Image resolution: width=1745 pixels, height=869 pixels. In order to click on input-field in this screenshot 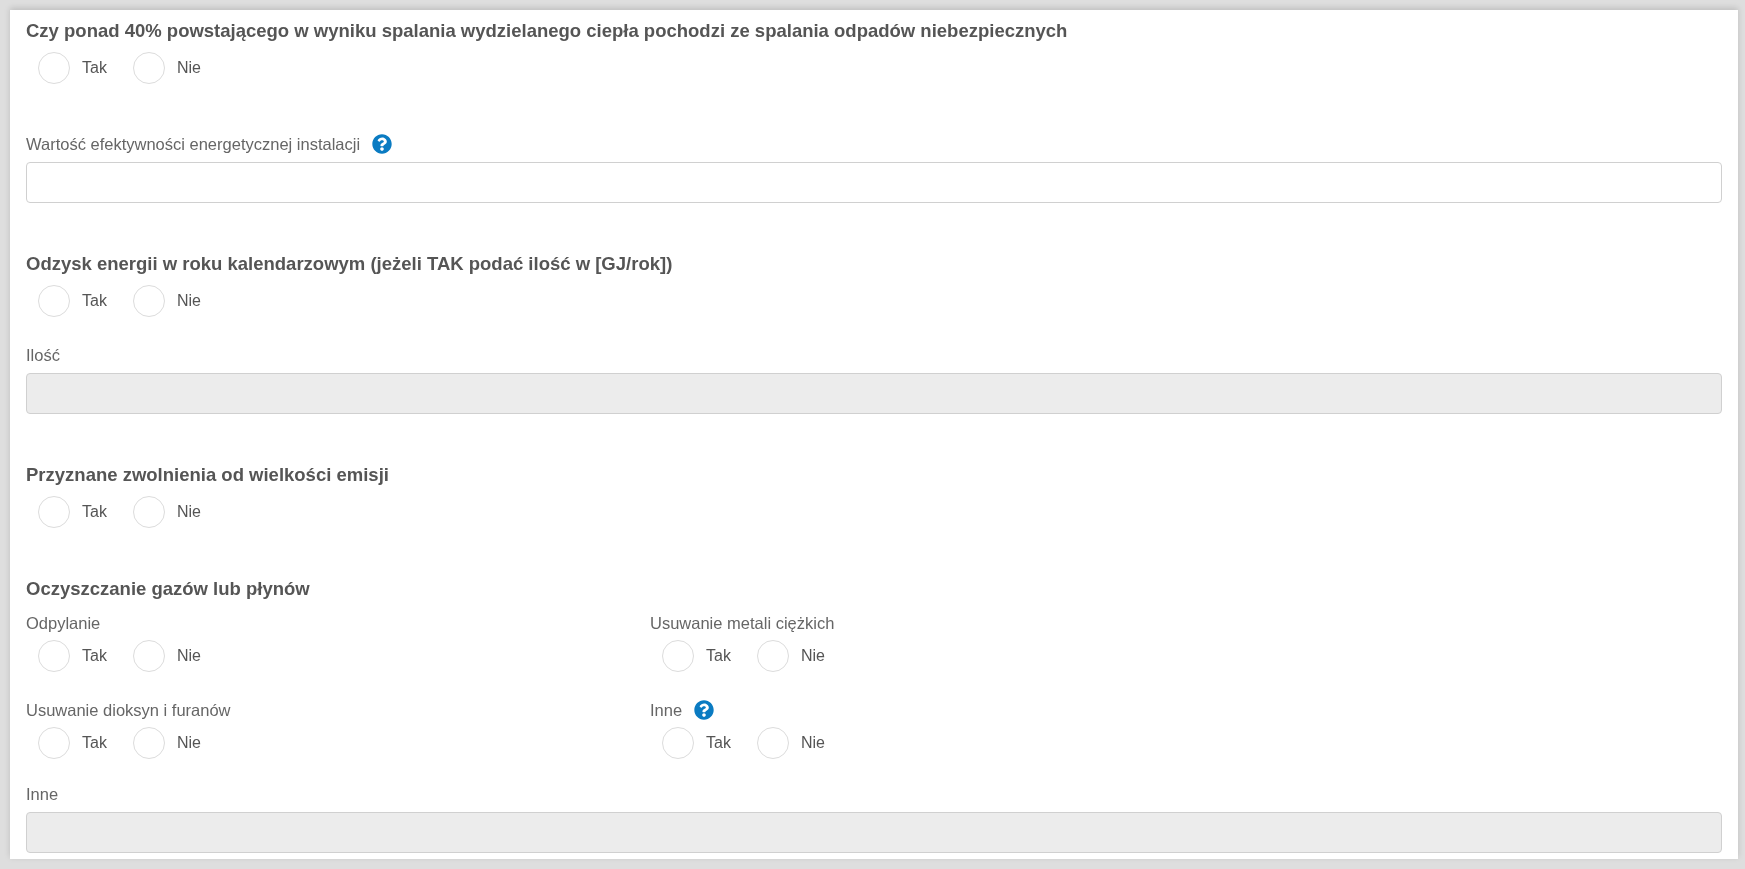, I will do `click(874, 182)`.